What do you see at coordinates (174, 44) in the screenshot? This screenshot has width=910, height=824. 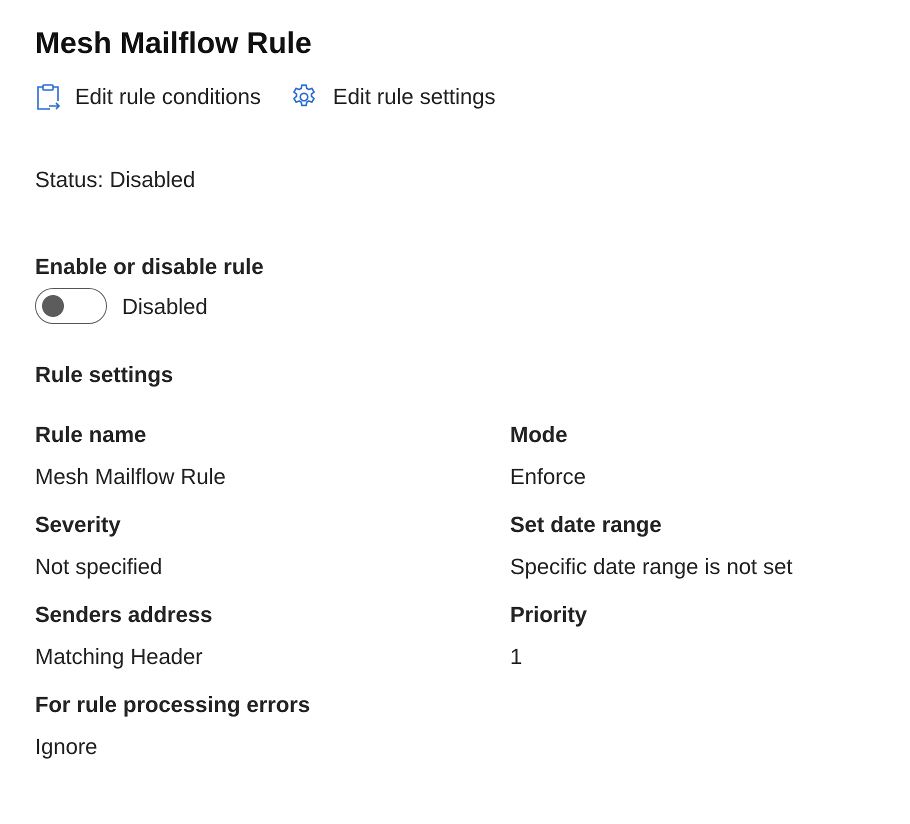 I see `page-title: Mesh Mailflow Rule` at bounding box center [174, 44].